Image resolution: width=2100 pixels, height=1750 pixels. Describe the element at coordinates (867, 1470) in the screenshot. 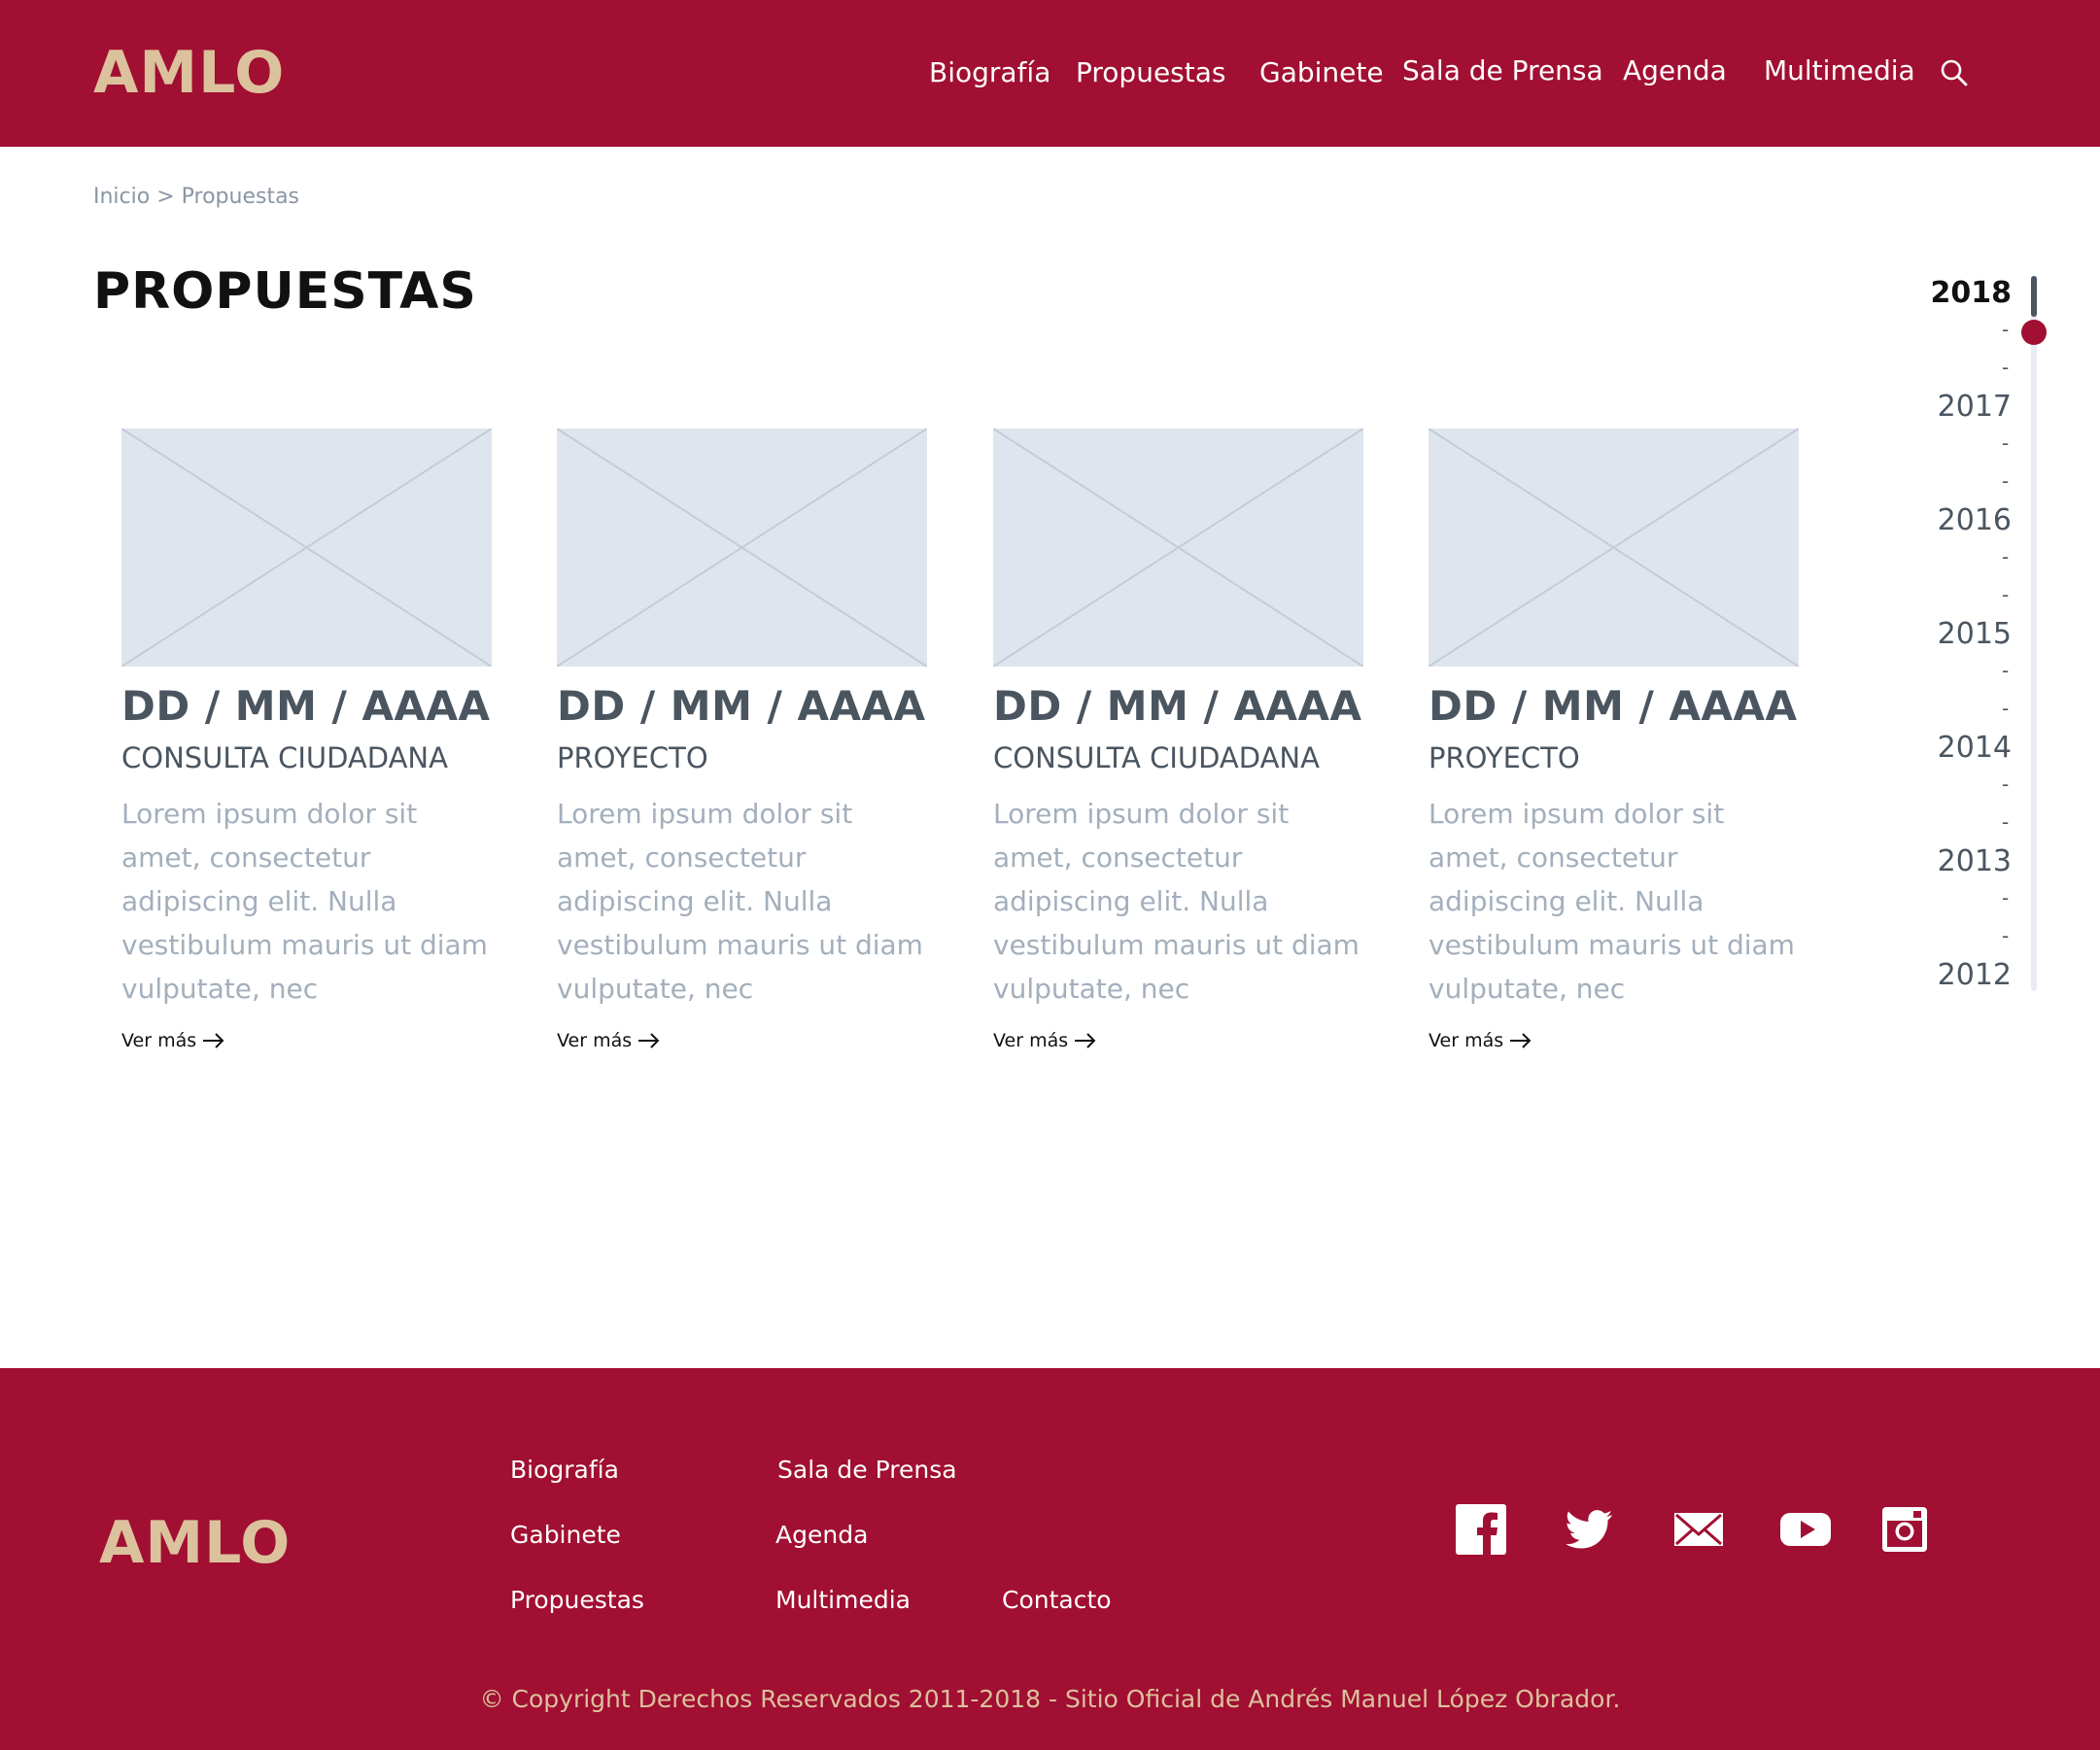

I see `footer-link-sala-de-prensa: Sala de Prensa` at that location.